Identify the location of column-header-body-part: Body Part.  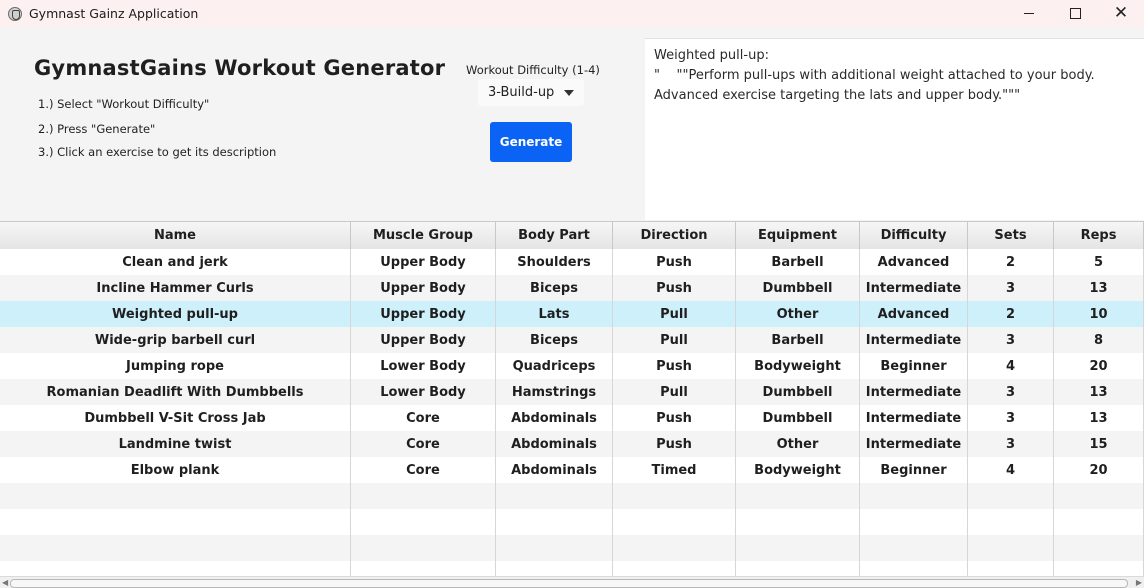
(554, 235).